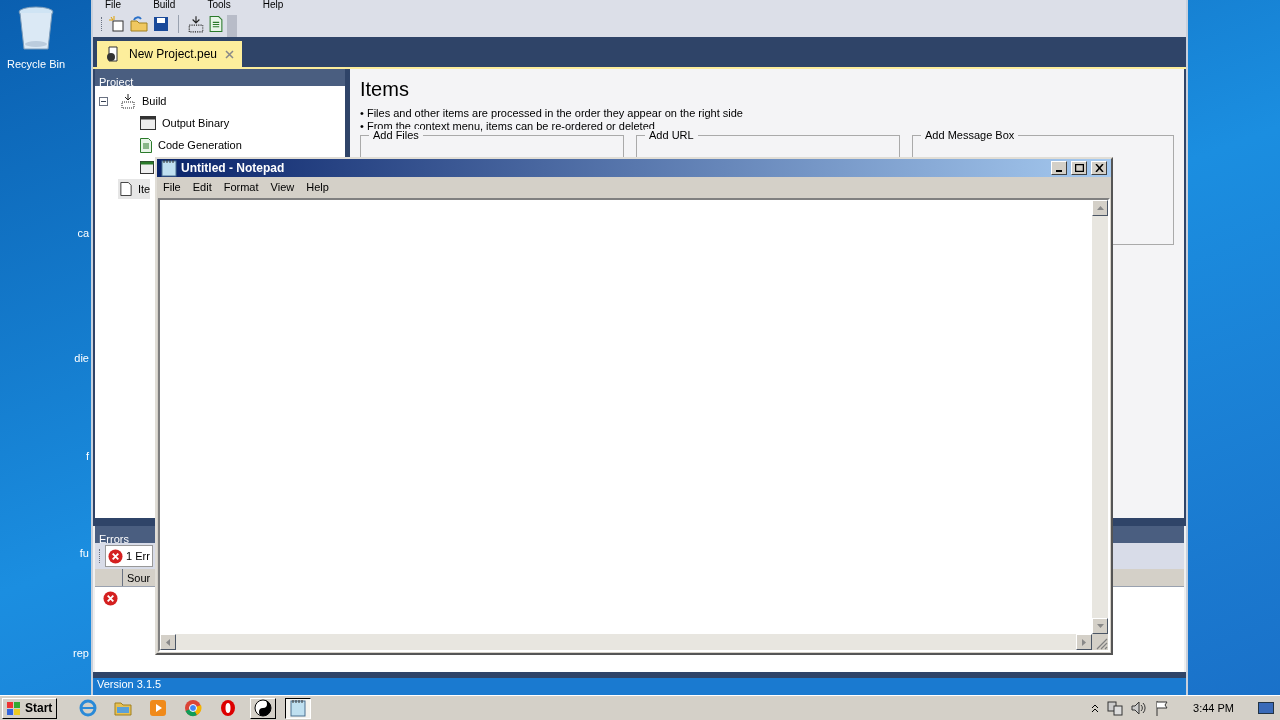 The height and width of the screenshot is (720, 1280). Describe the element at coordinates (1213, 708) in the screenshot. I see `clock: 3:44 PM` at that location.